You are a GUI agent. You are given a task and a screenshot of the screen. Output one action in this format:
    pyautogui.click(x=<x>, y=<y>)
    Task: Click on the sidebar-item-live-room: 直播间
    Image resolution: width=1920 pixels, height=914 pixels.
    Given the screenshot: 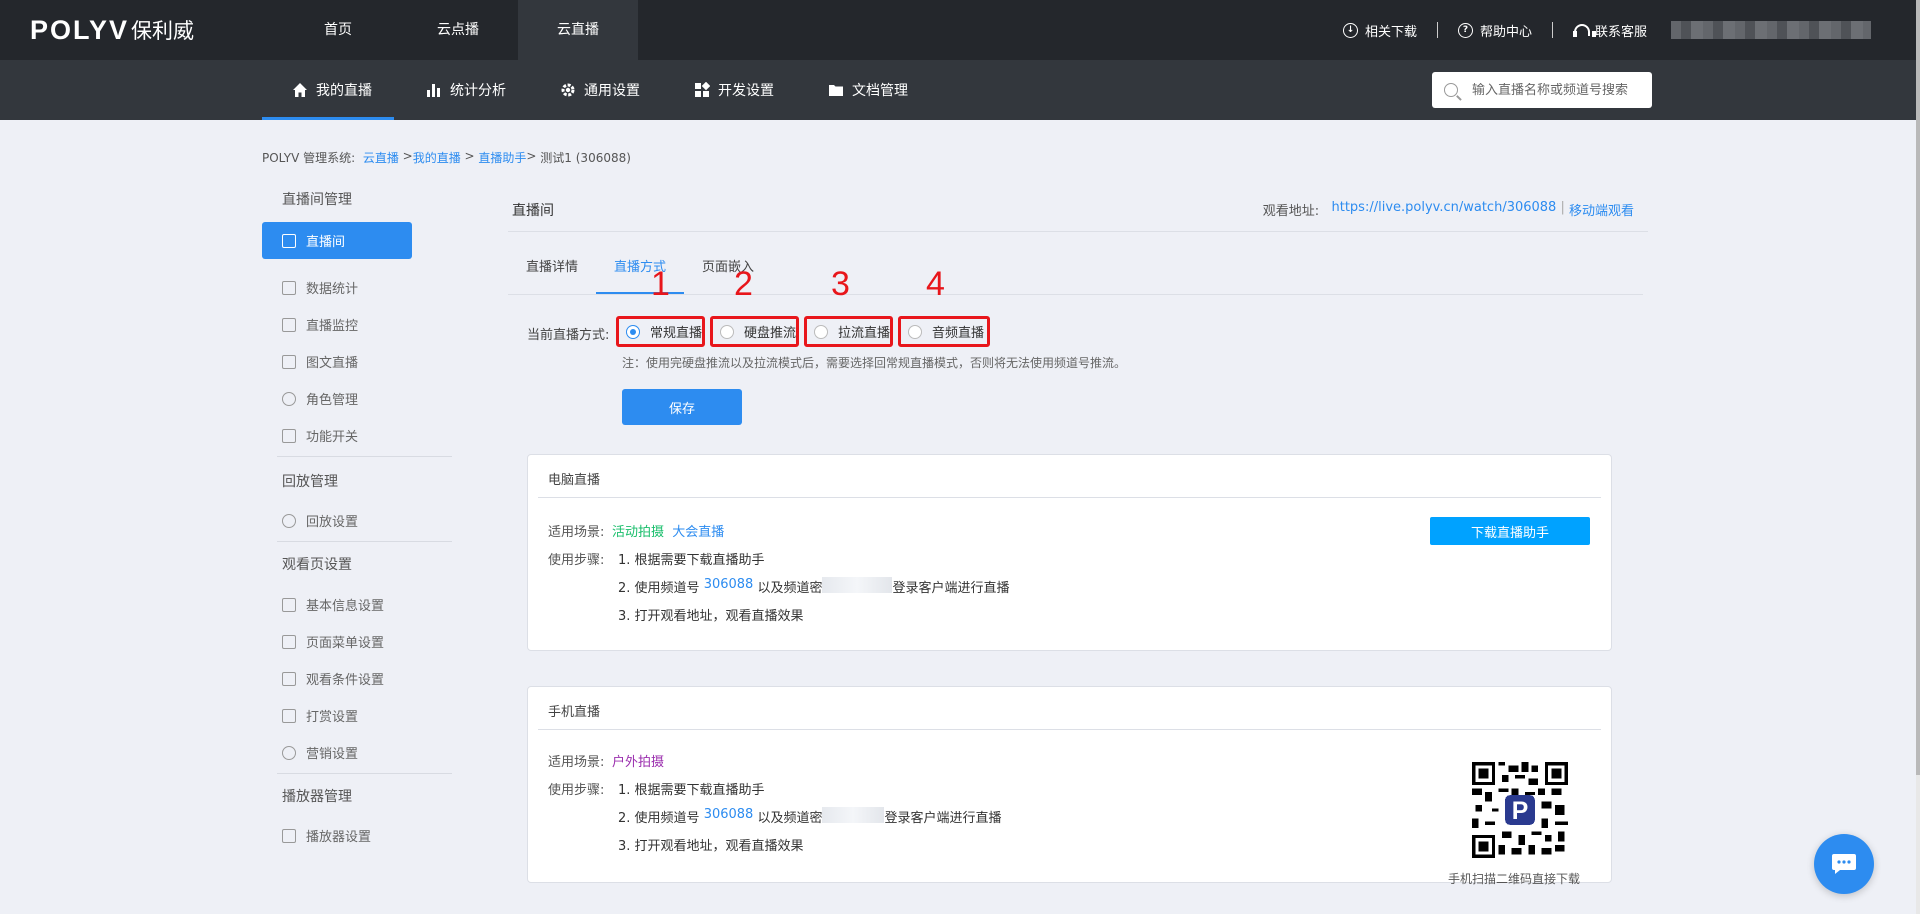 What is the action you would take?
    pyautogui.click(x=337, y=240)
    